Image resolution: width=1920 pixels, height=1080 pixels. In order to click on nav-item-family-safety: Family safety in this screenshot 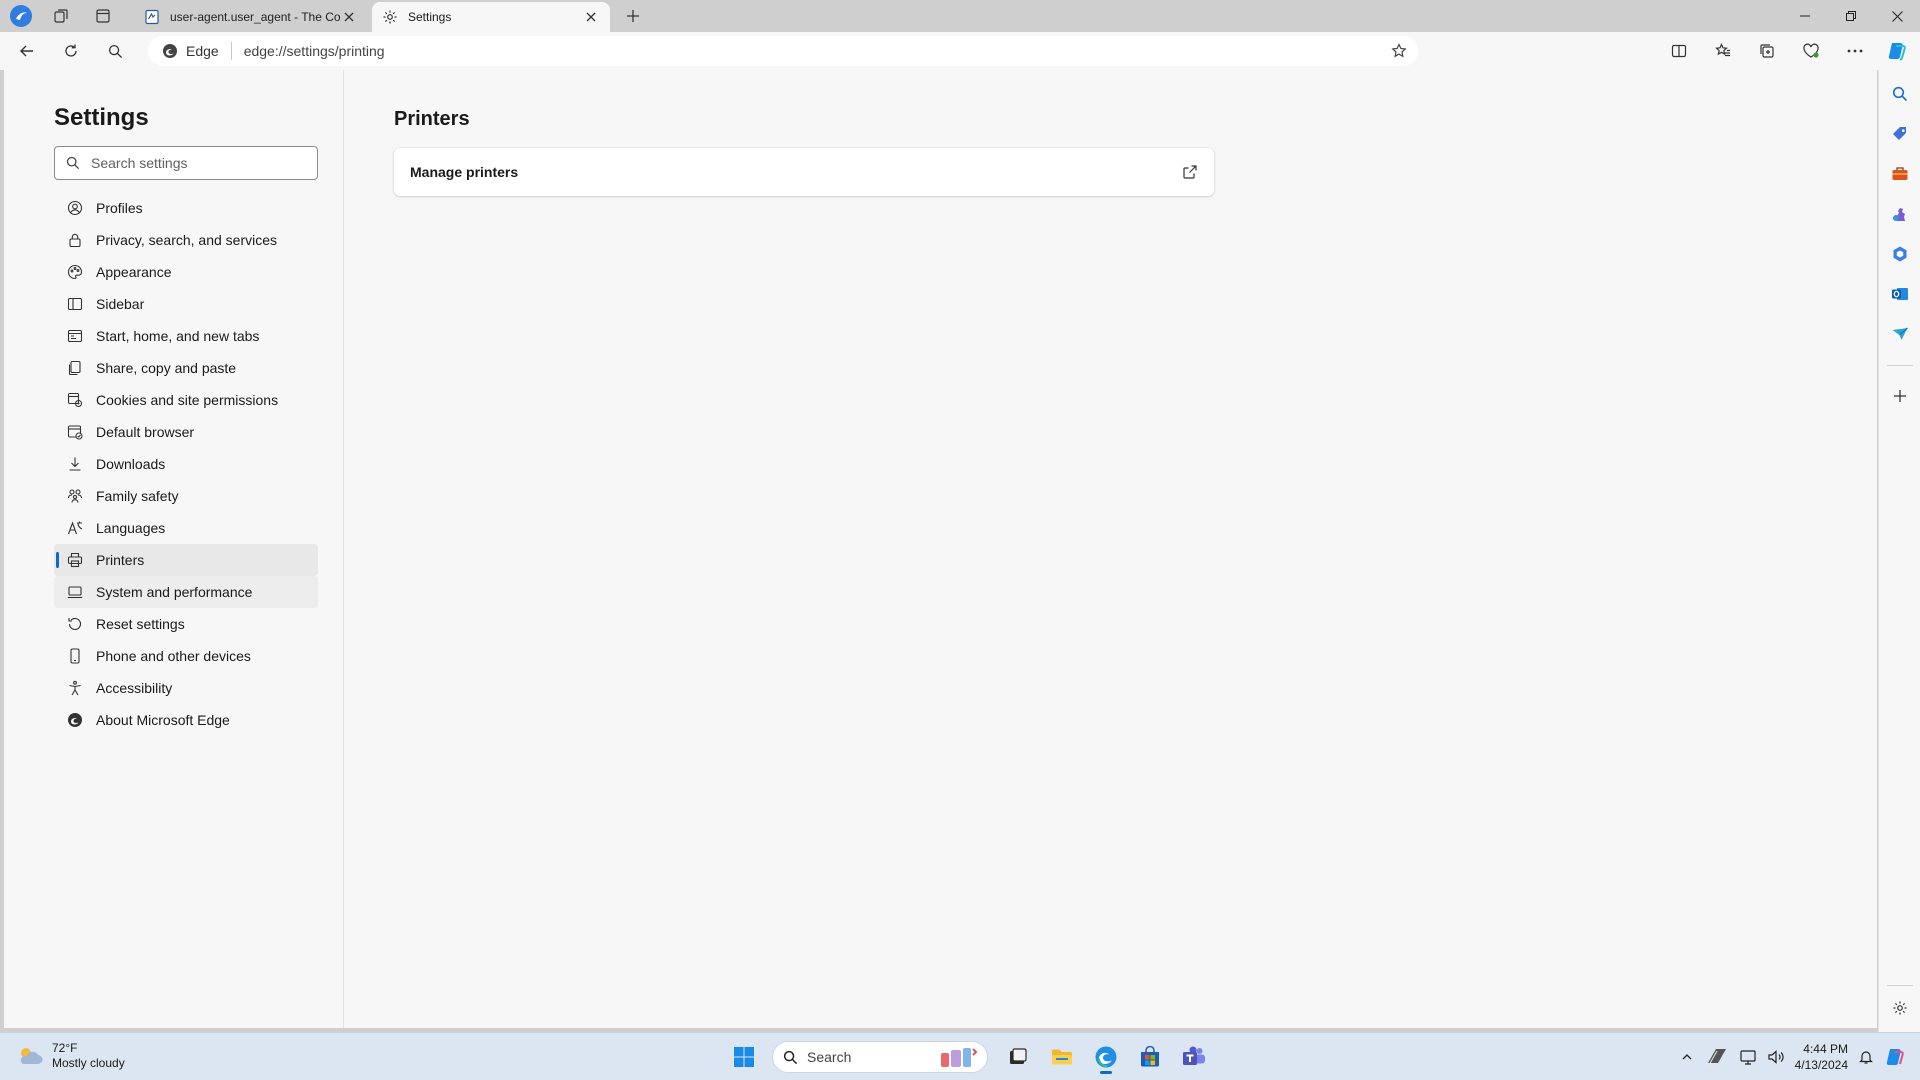, I will do `click(186, 496)`.